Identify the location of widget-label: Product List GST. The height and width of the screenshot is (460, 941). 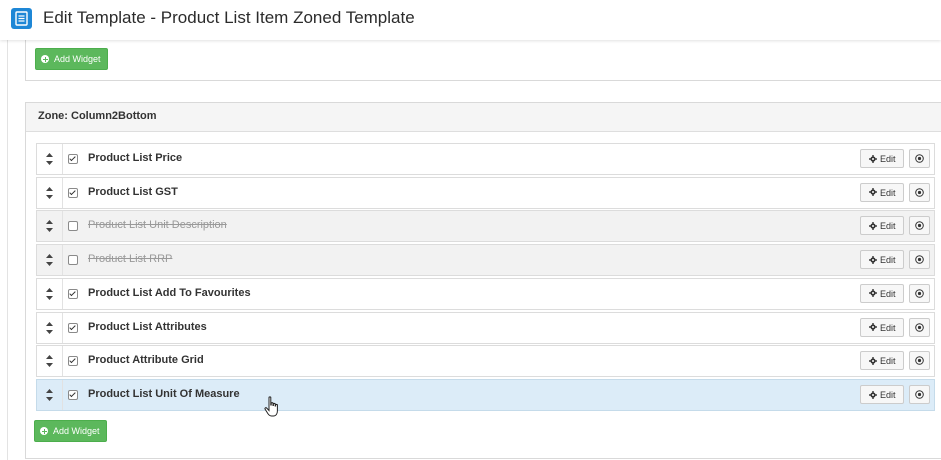
(133, 191).